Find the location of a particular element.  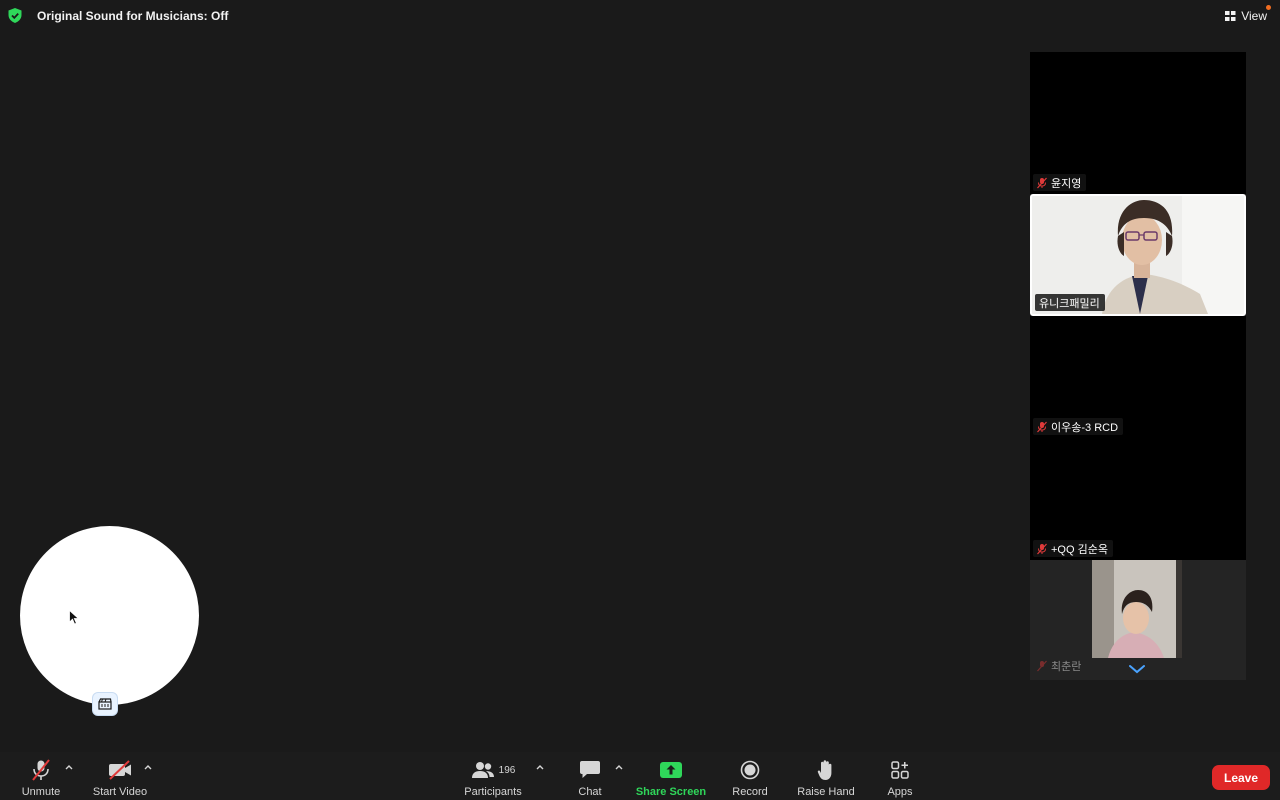

chat-button: Chat is located at coordinates (590, 776).